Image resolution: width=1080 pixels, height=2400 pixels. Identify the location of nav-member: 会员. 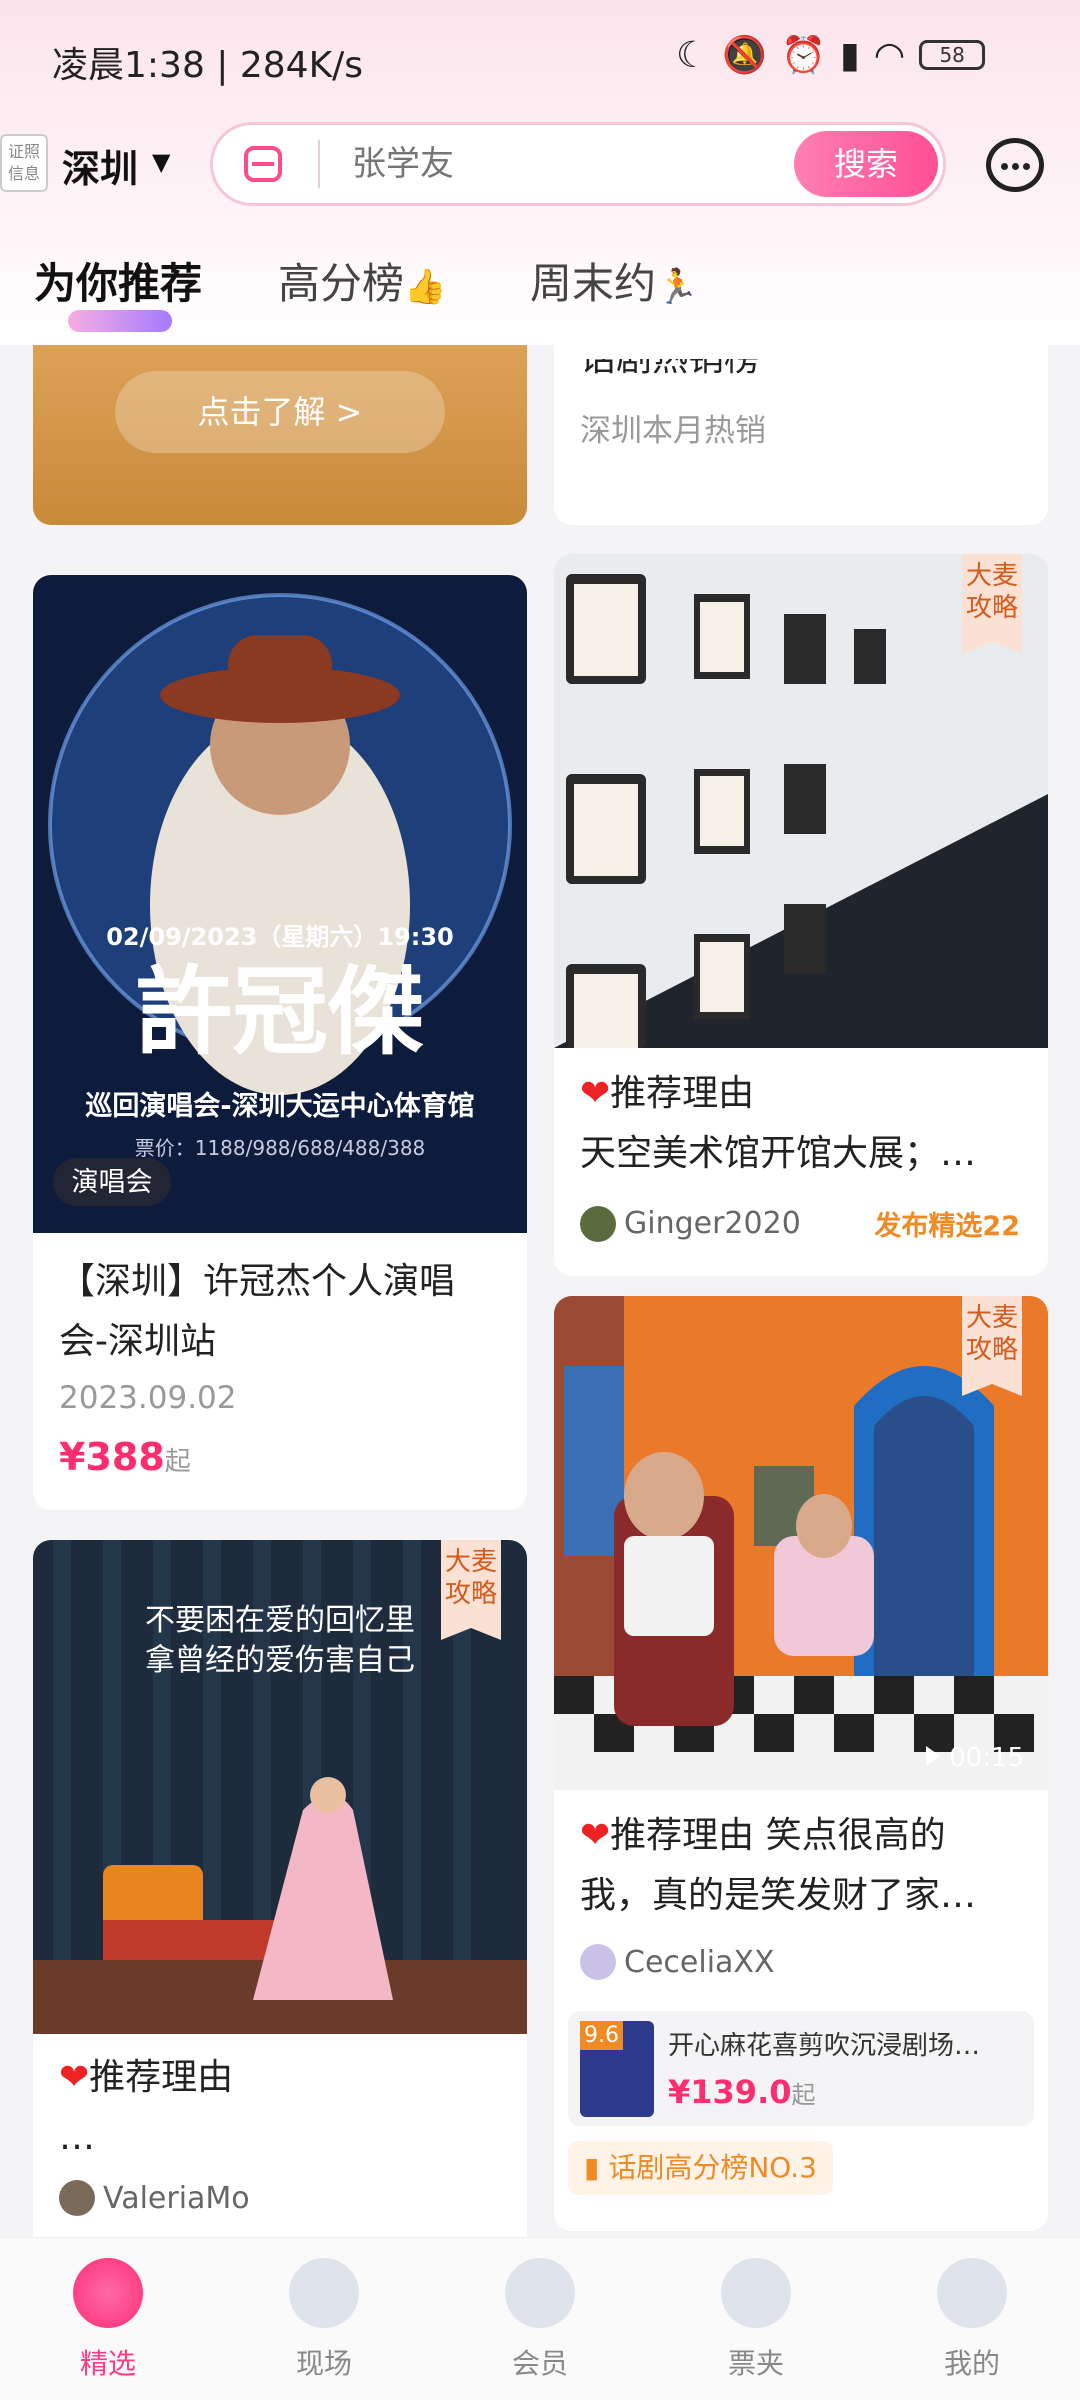
(540, 2320).